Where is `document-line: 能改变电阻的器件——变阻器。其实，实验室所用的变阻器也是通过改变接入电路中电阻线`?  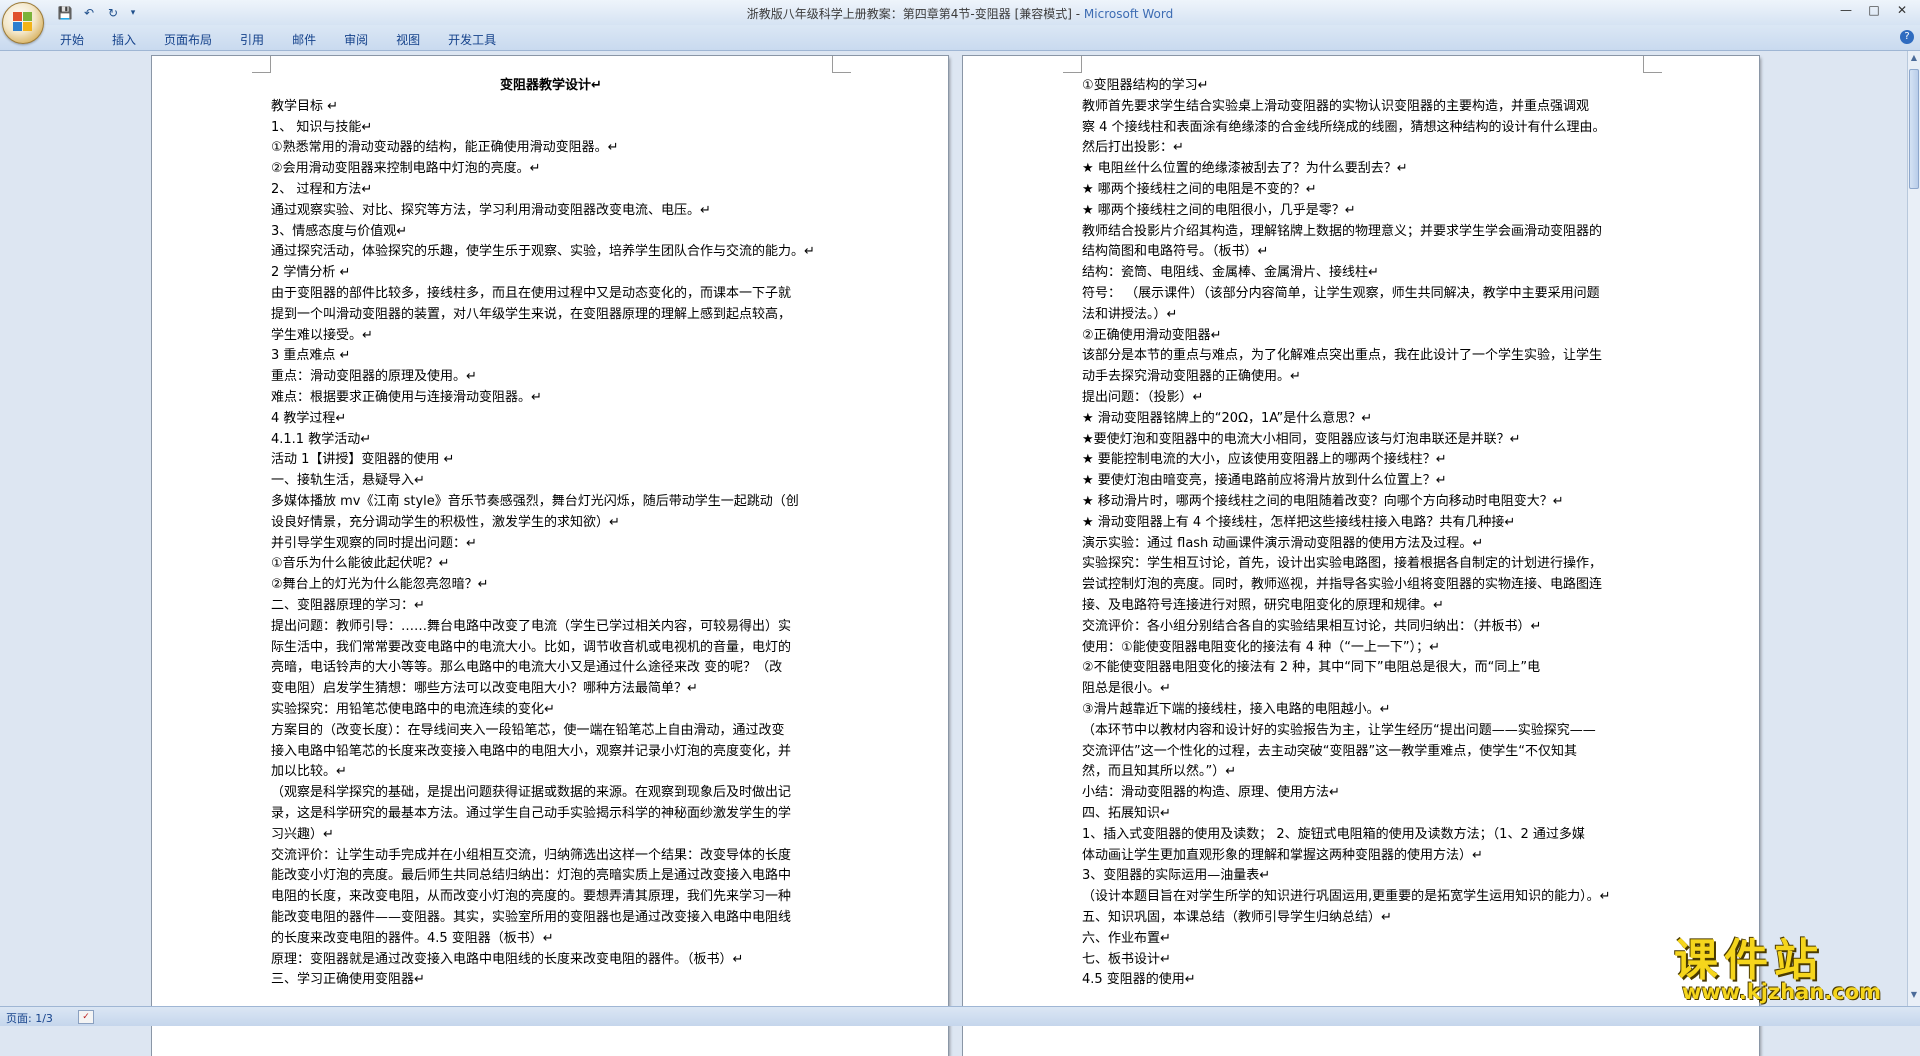
document-line: 能改变电阻的器件——变阻器。其实，实验室所用的变阻器也是通过改变接入电路中电阻线 is located at coordinates (531, 917).